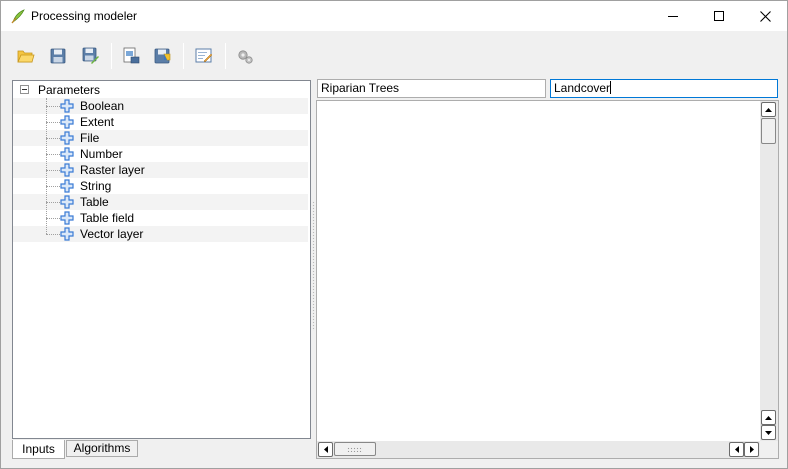 The height and width of the screenshot is (469, 788). What do you see at coordinates (107, 218) in the screenshot?
I see `tree-item-label: Table field` at bounding box center [107, 218].